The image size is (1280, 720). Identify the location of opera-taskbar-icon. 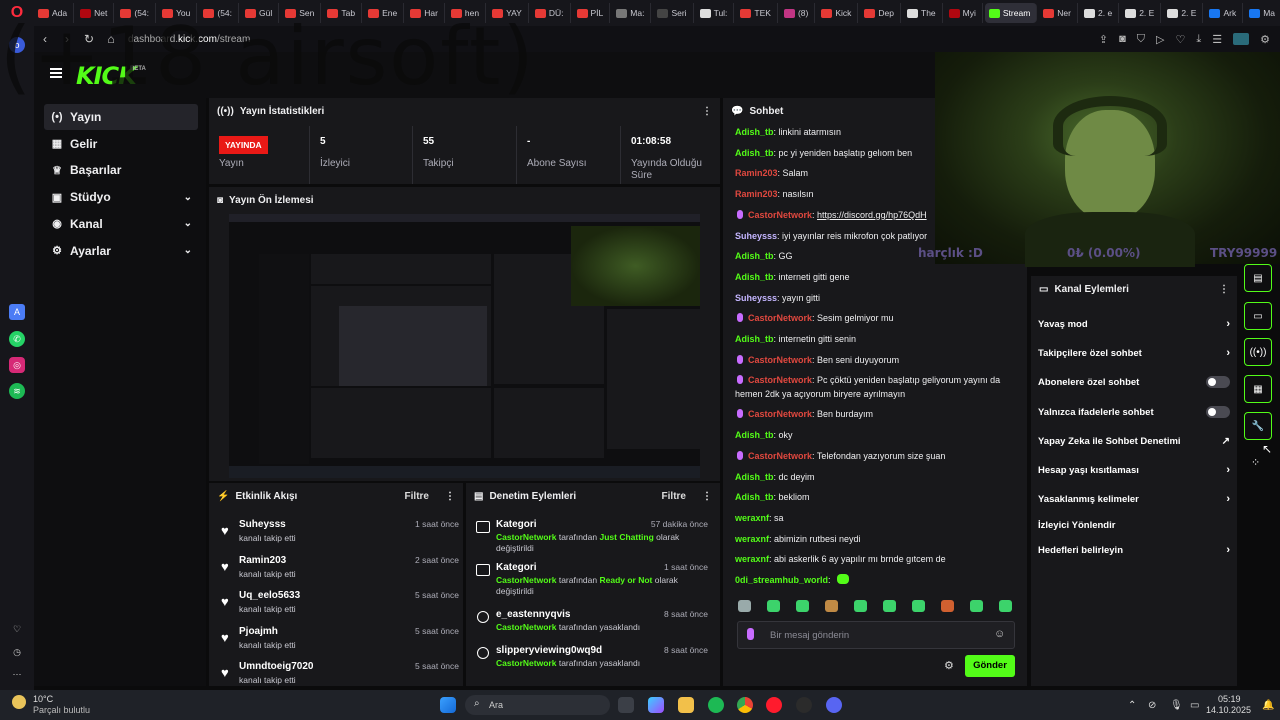
(774, 705).